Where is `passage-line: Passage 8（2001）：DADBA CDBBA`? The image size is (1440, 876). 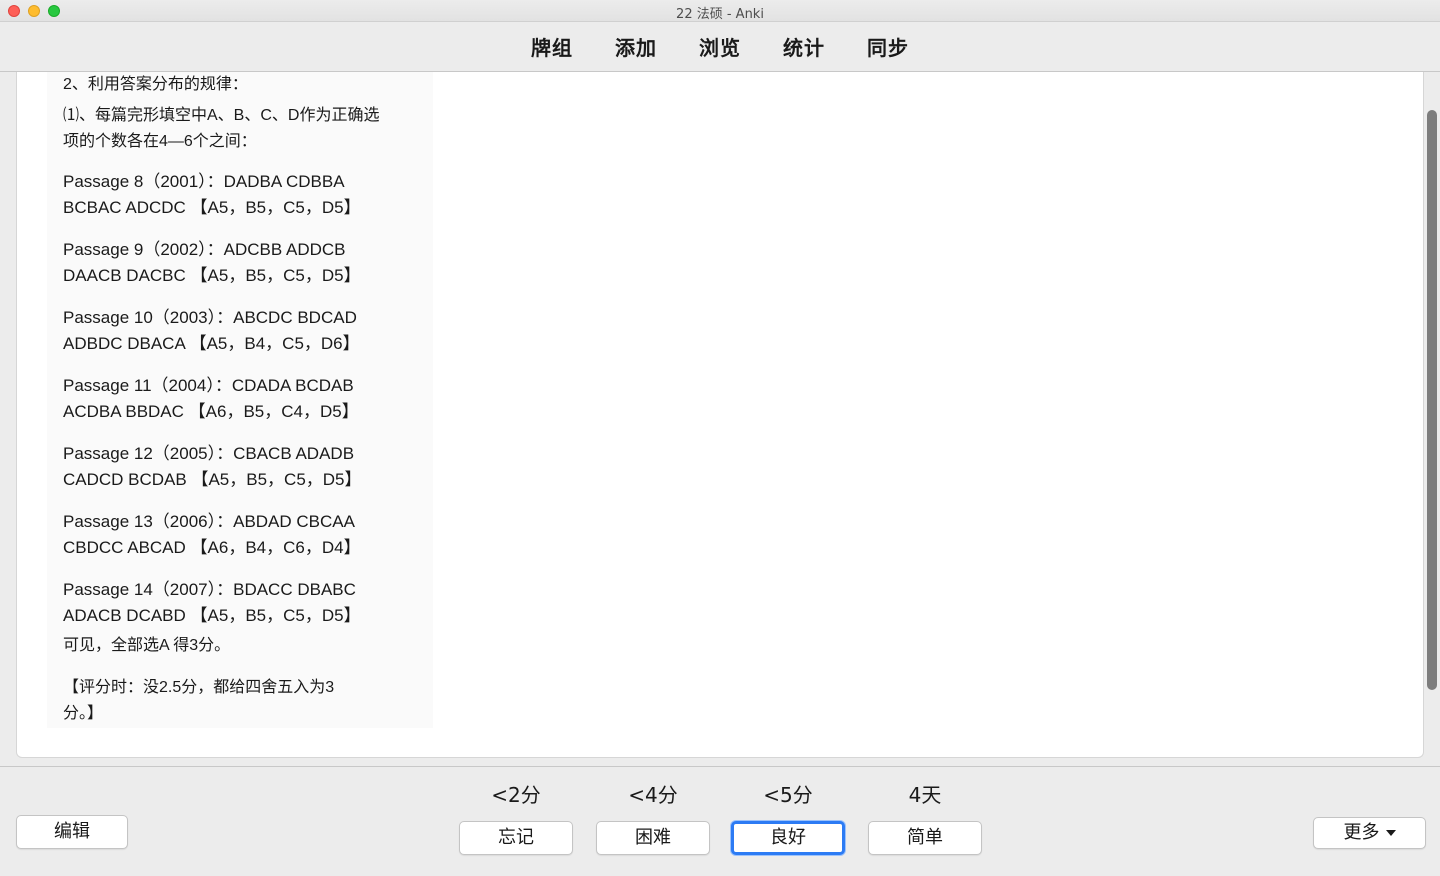 passage-line: Passage 8（2001）：DADBA CDBBA is located at coordinates (204, 181).